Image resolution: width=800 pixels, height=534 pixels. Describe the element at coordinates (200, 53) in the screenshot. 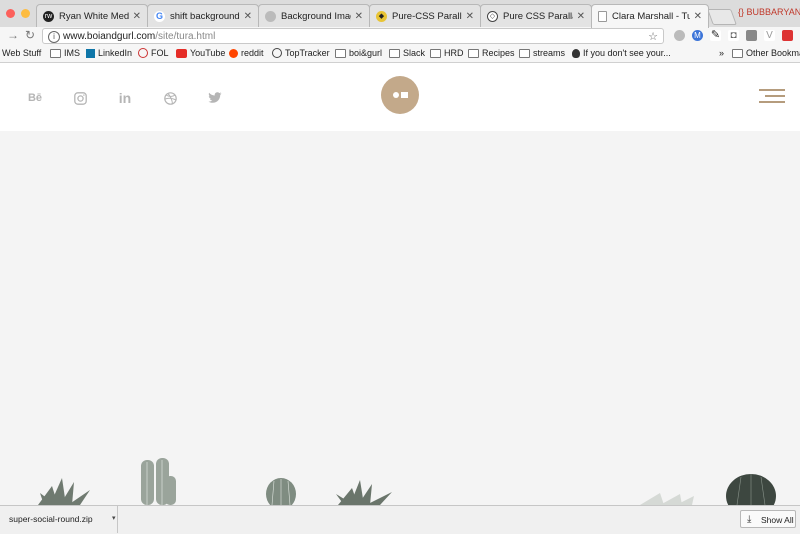

I see `bookmark-youtube: YouTube` at that location.